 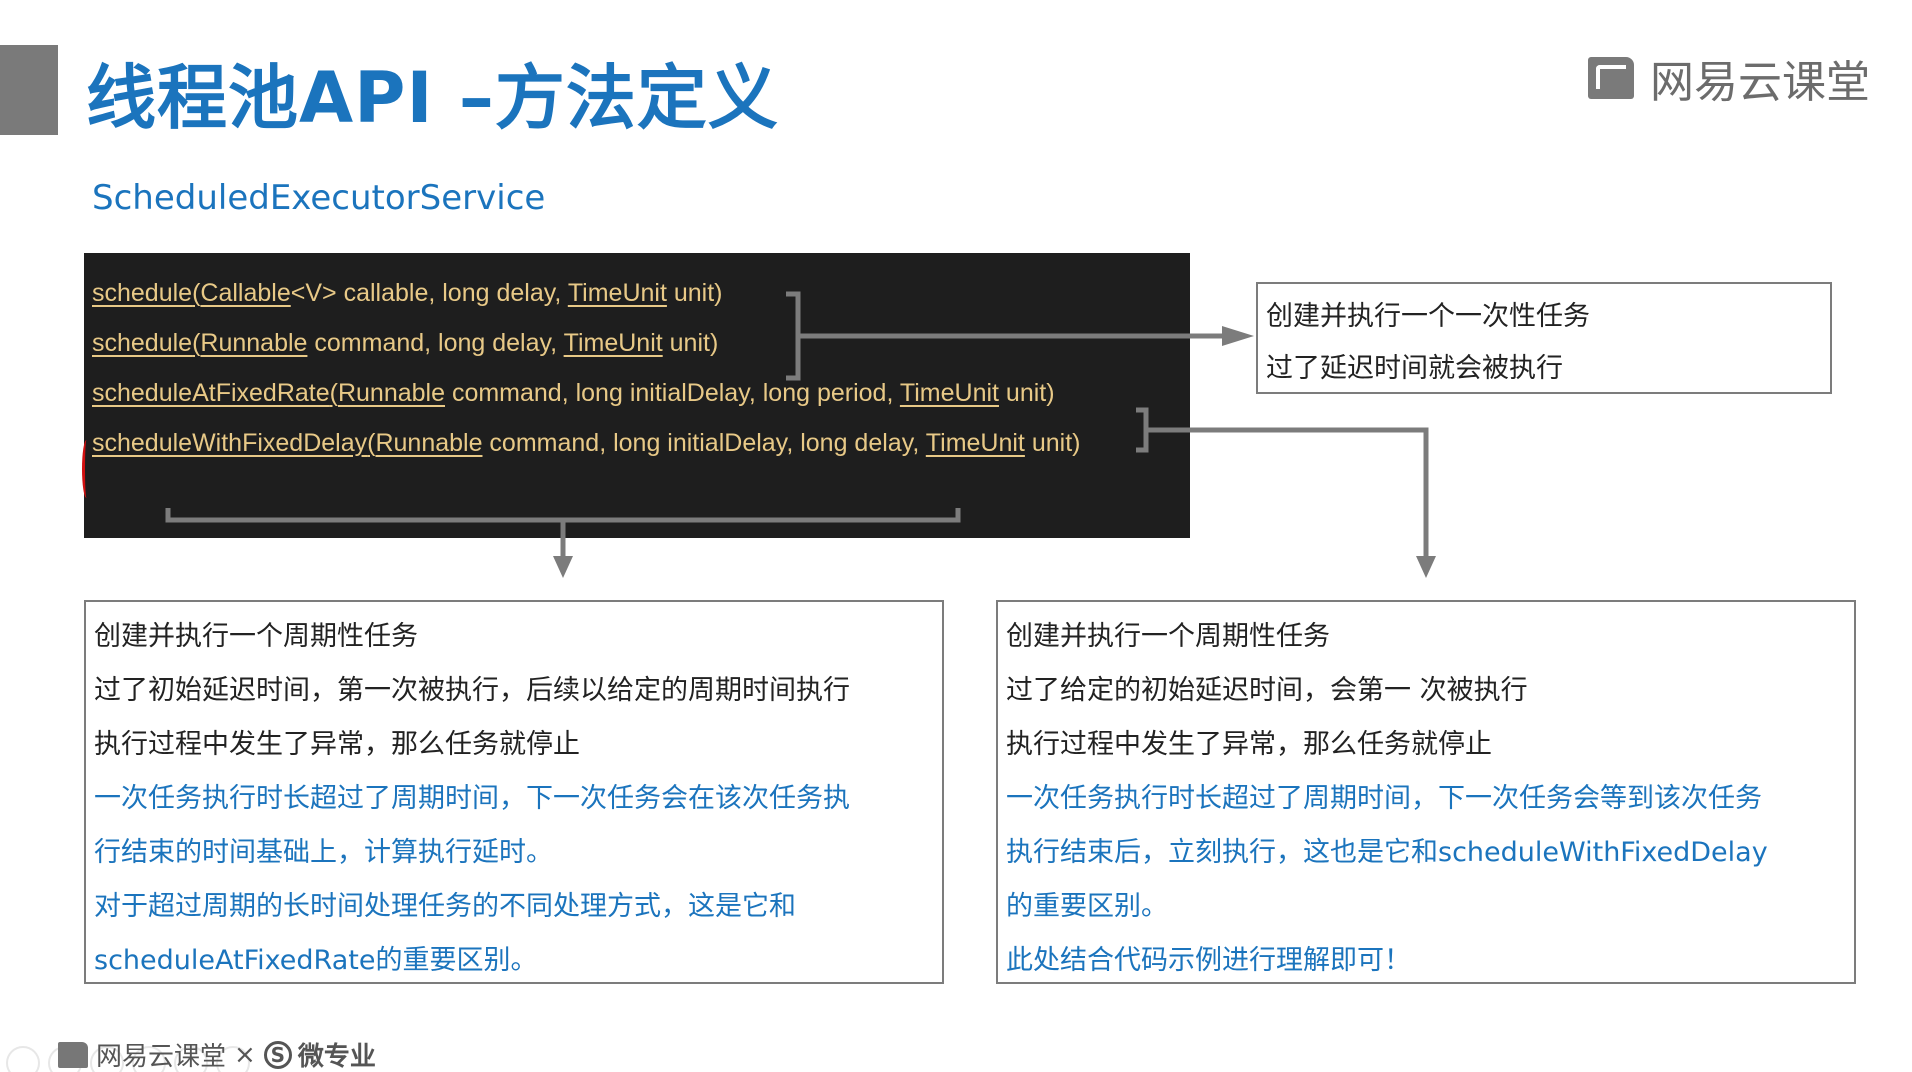 What do you see at coordinates (1208, 960) in the screenshot?
I see `box-line-highlight: 此处结合代码示例进行理解即可！` at bounding box center [1208, 960].